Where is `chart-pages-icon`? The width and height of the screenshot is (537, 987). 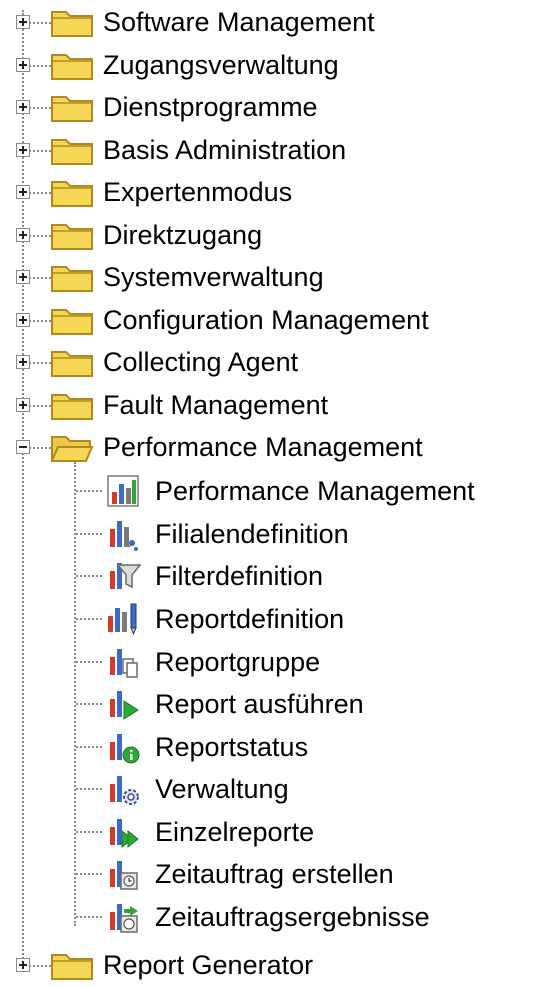
chart-pages-icon is located at coordinates (124, 663).